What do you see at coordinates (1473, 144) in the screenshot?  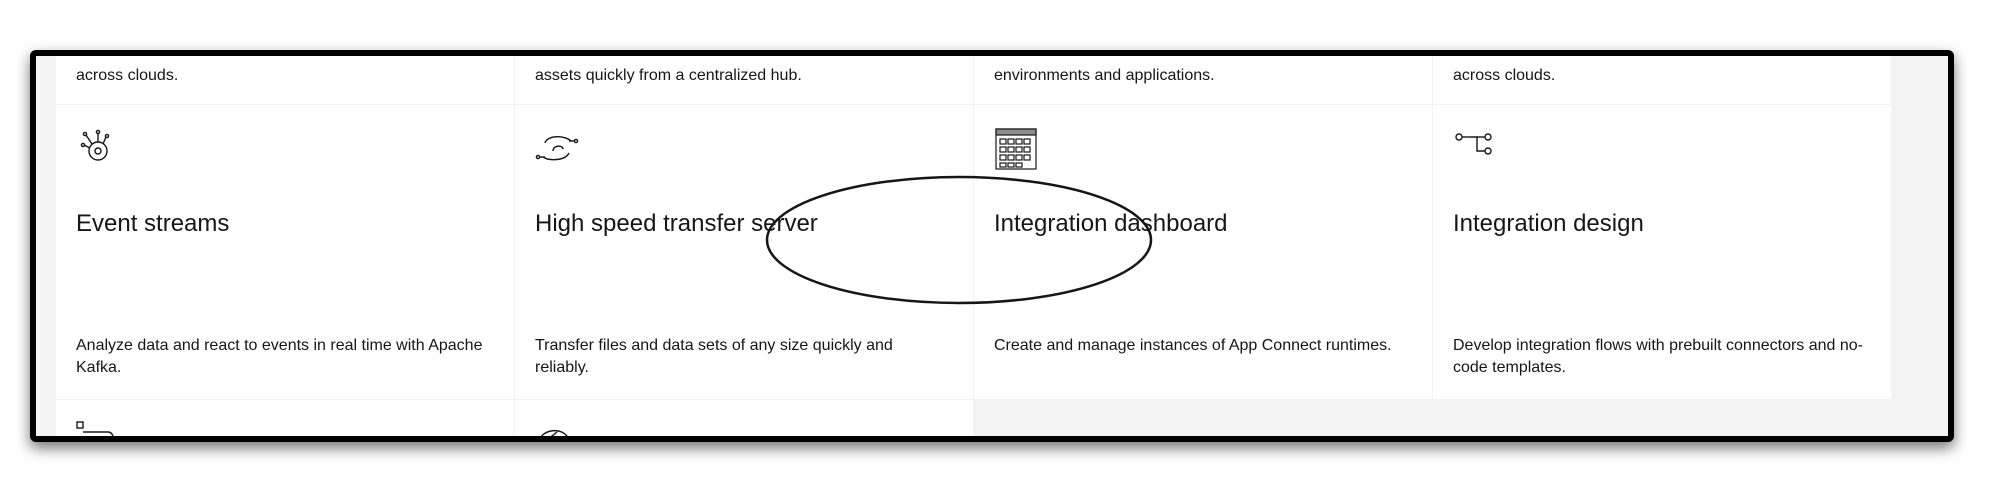 I see `flow-connector-icon` at bounding box center [1473, 144].